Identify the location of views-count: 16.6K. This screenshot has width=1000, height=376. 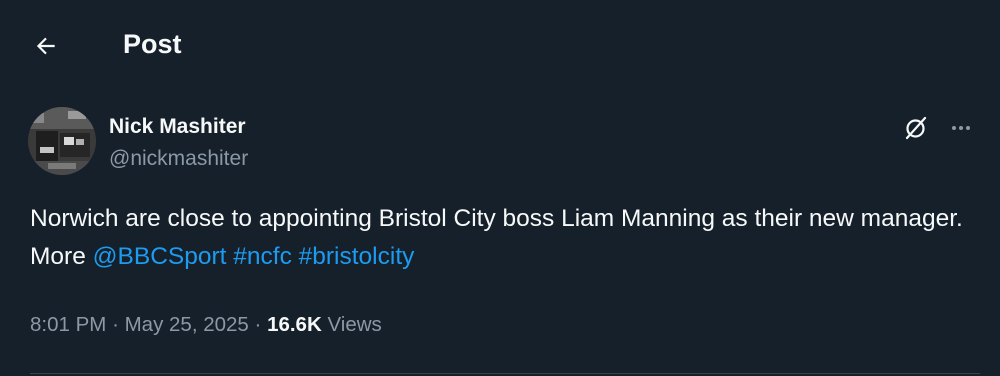
(294, 324).